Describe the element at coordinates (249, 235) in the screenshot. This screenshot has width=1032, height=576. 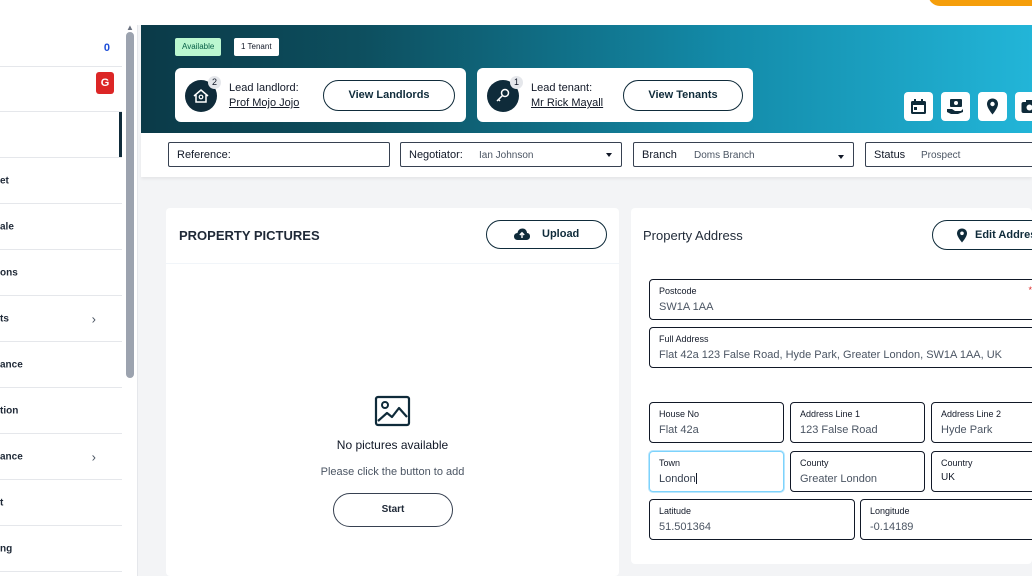
I see `pictures-title: PROPERTY PICTURES` at that location.